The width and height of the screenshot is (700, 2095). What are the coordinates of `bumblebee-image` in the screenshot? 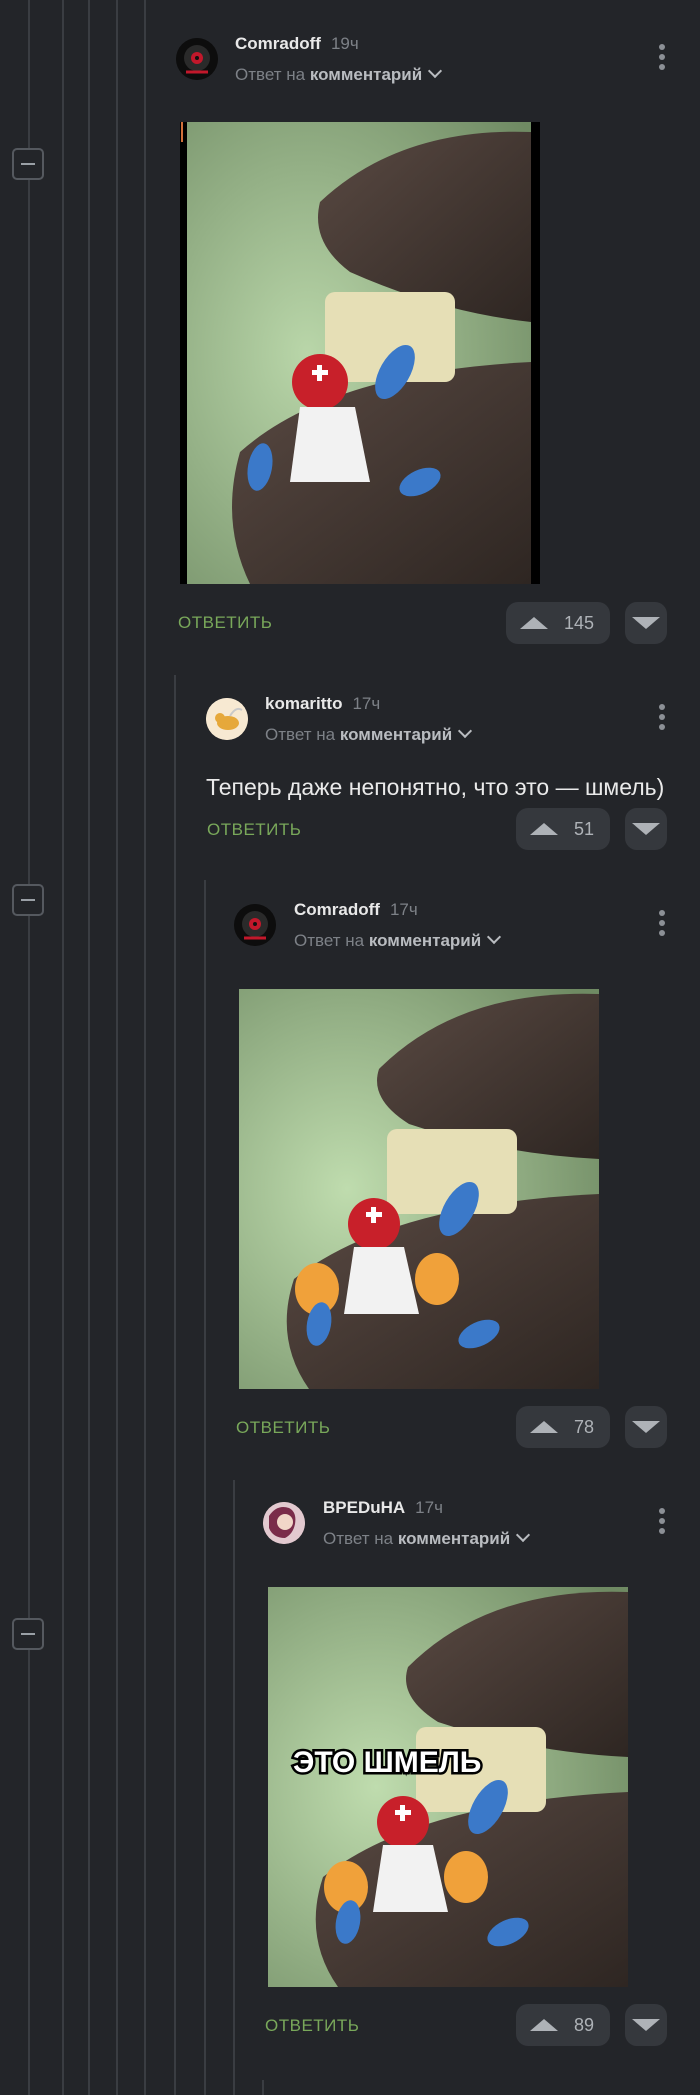 It's located at (360, 353).